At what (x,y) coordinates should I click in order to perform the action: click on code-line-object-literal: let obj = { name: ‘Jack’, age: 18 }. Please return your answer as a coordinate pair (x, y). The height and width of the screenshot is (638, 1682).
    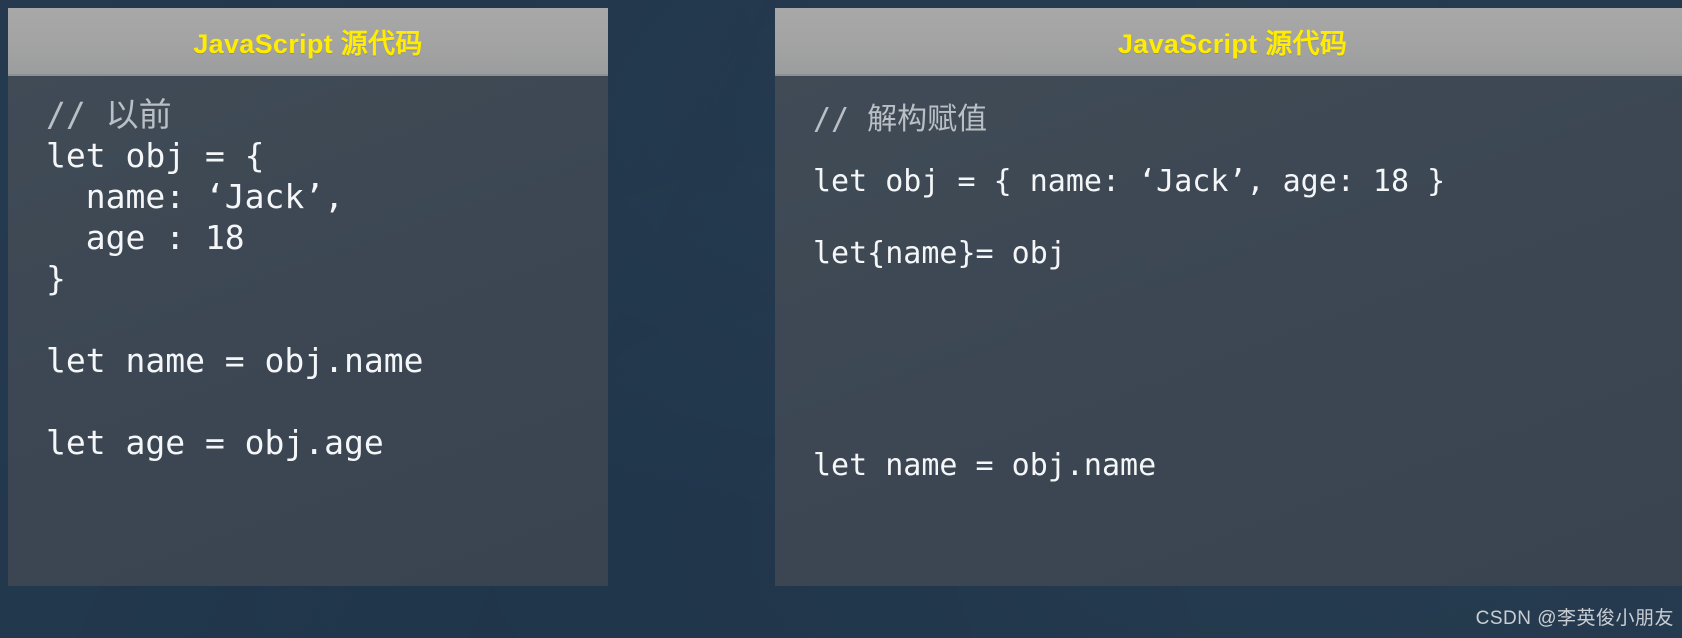
    Looking at the image, I should click on (1129, 181).